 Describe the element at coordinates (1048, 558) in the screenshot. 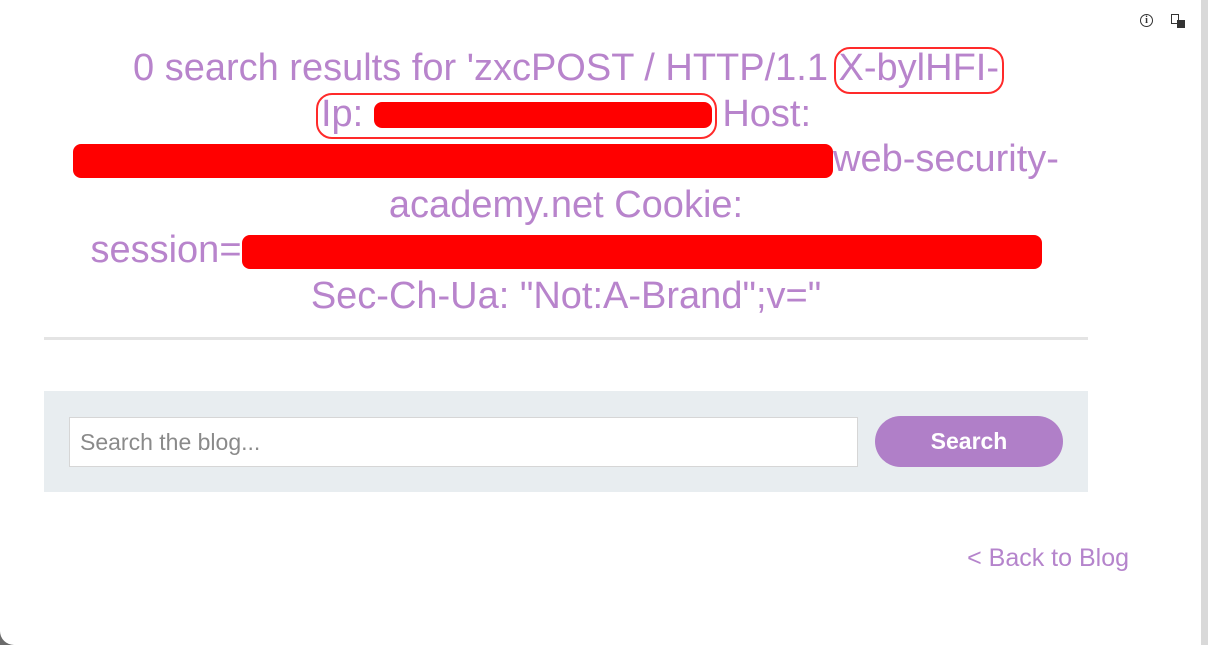

I see `back-to-blog-link: < Back to Blog` at that location.